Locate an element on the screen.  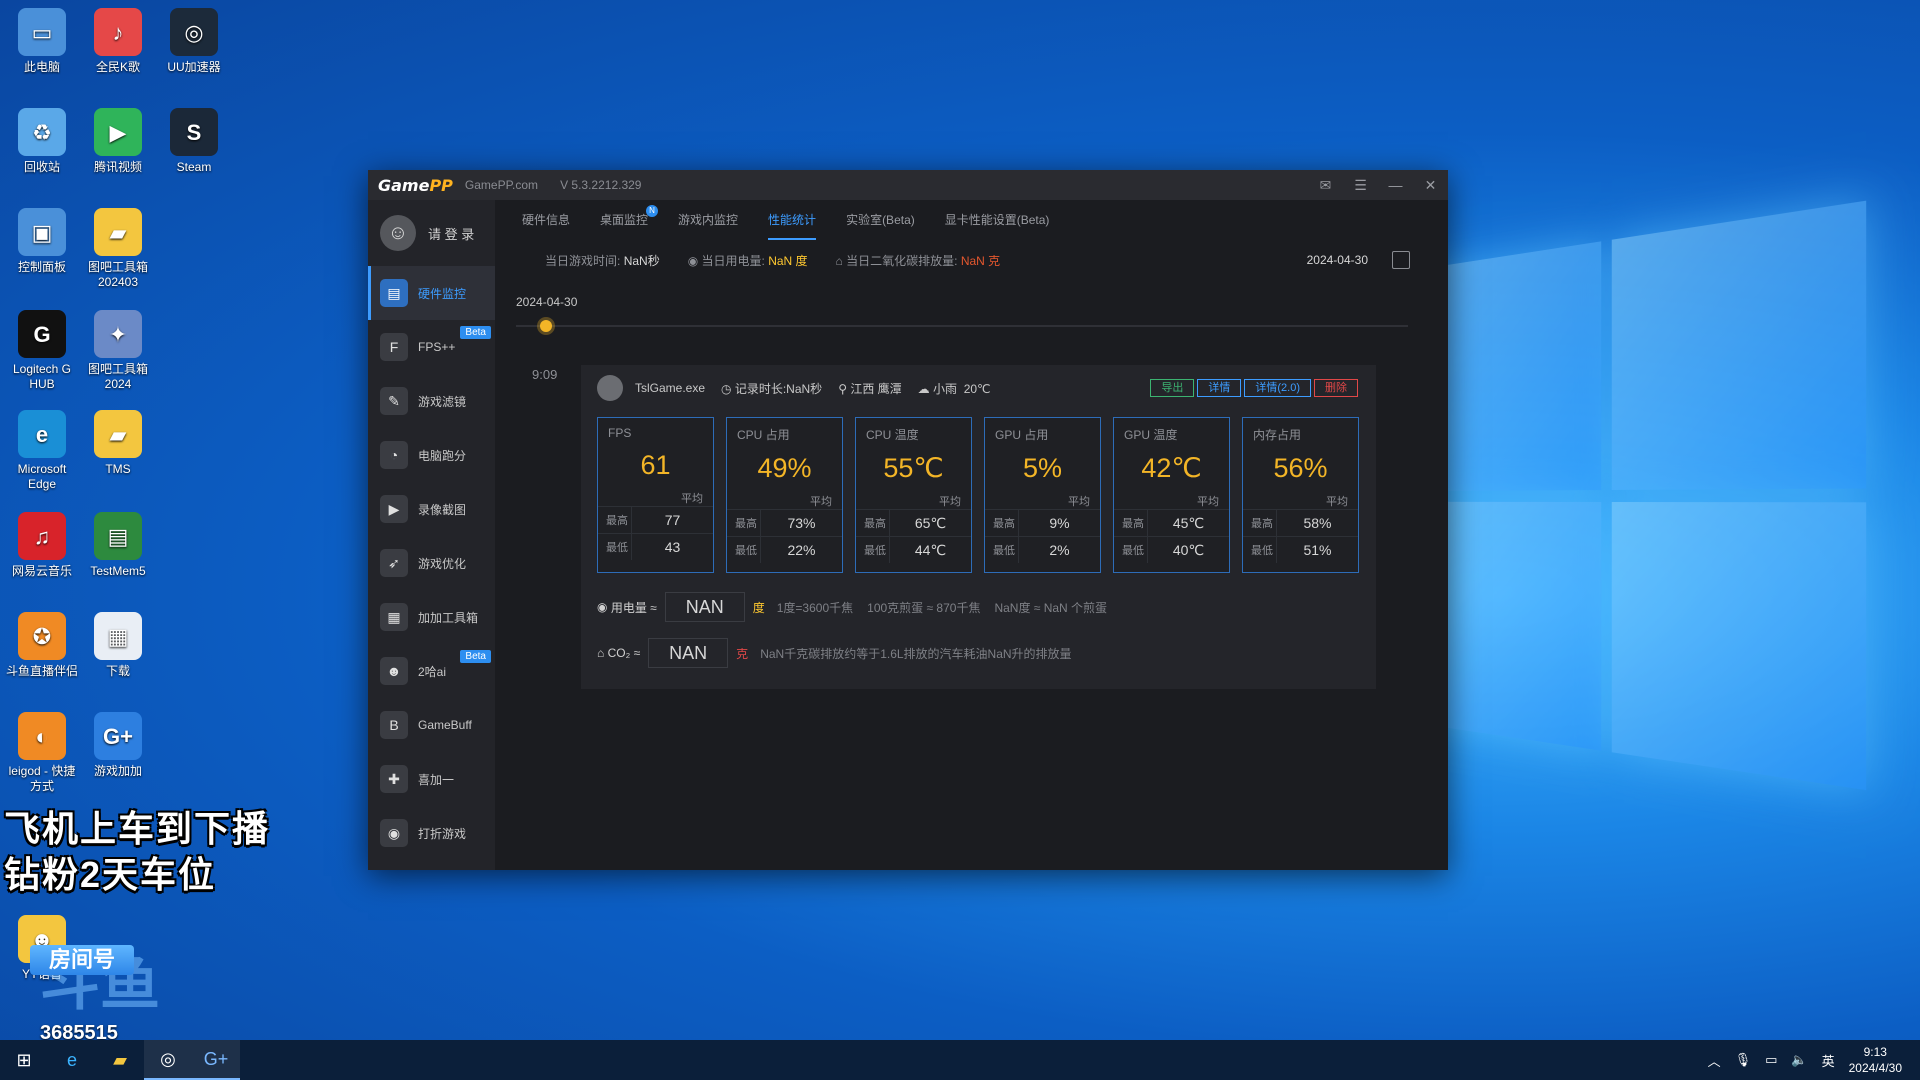
beta-badge: Beta is located at coordinates (475, 656).